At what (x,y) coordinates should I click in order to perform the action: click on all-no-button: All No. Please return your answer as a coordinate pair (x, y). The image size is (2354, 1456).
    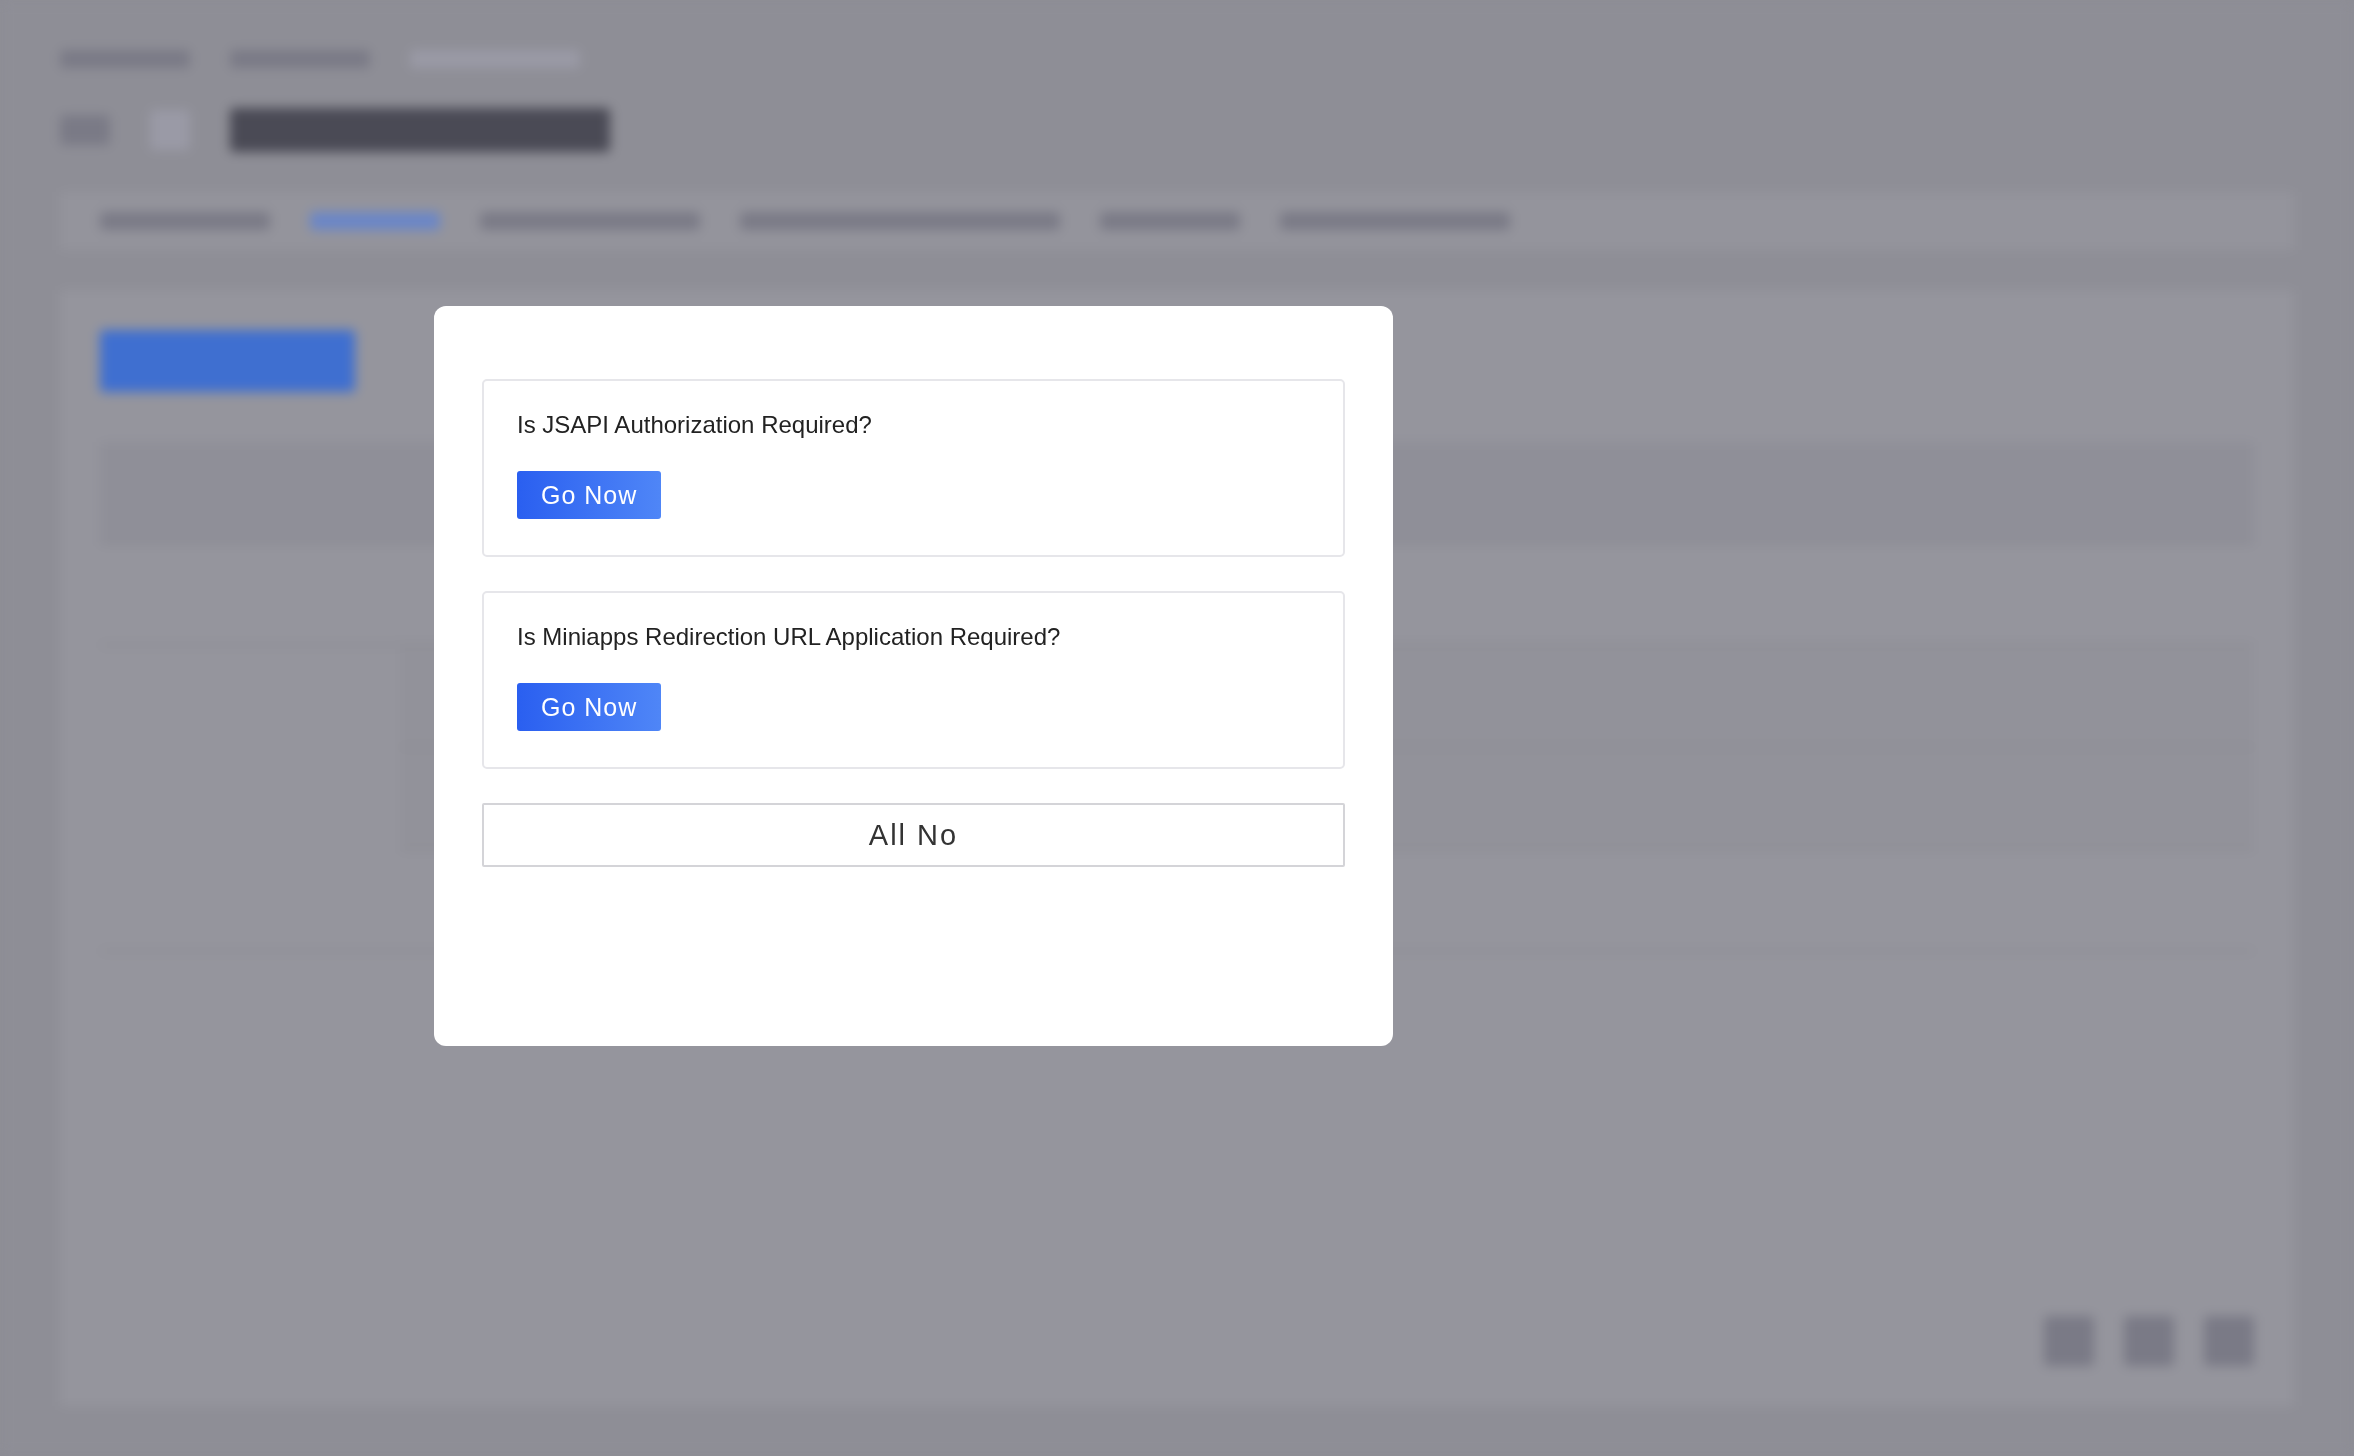
    Looking at the image, I should click on (913, 835).